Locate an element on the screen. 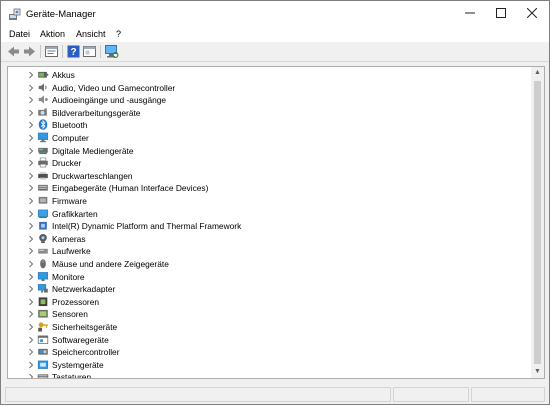 Image resolution: width=552 pixels, height=407 pixels. maximize-icon is located at coordinates (501, 13).